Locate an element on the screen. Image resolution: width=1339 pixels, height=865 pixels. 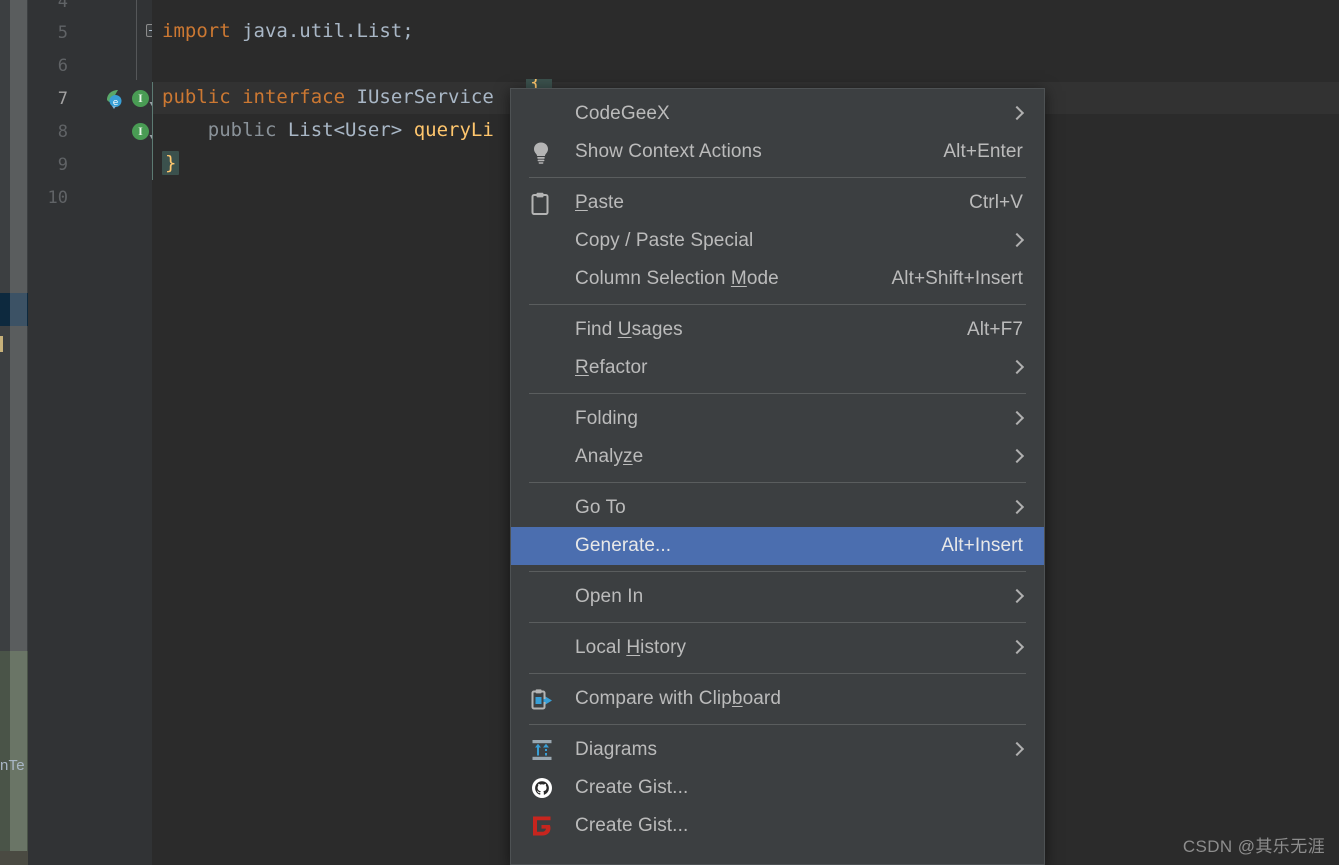
menu-item-show-context-actions: Show Context Actions Alt+Enter is located at coordinates (777, 152).